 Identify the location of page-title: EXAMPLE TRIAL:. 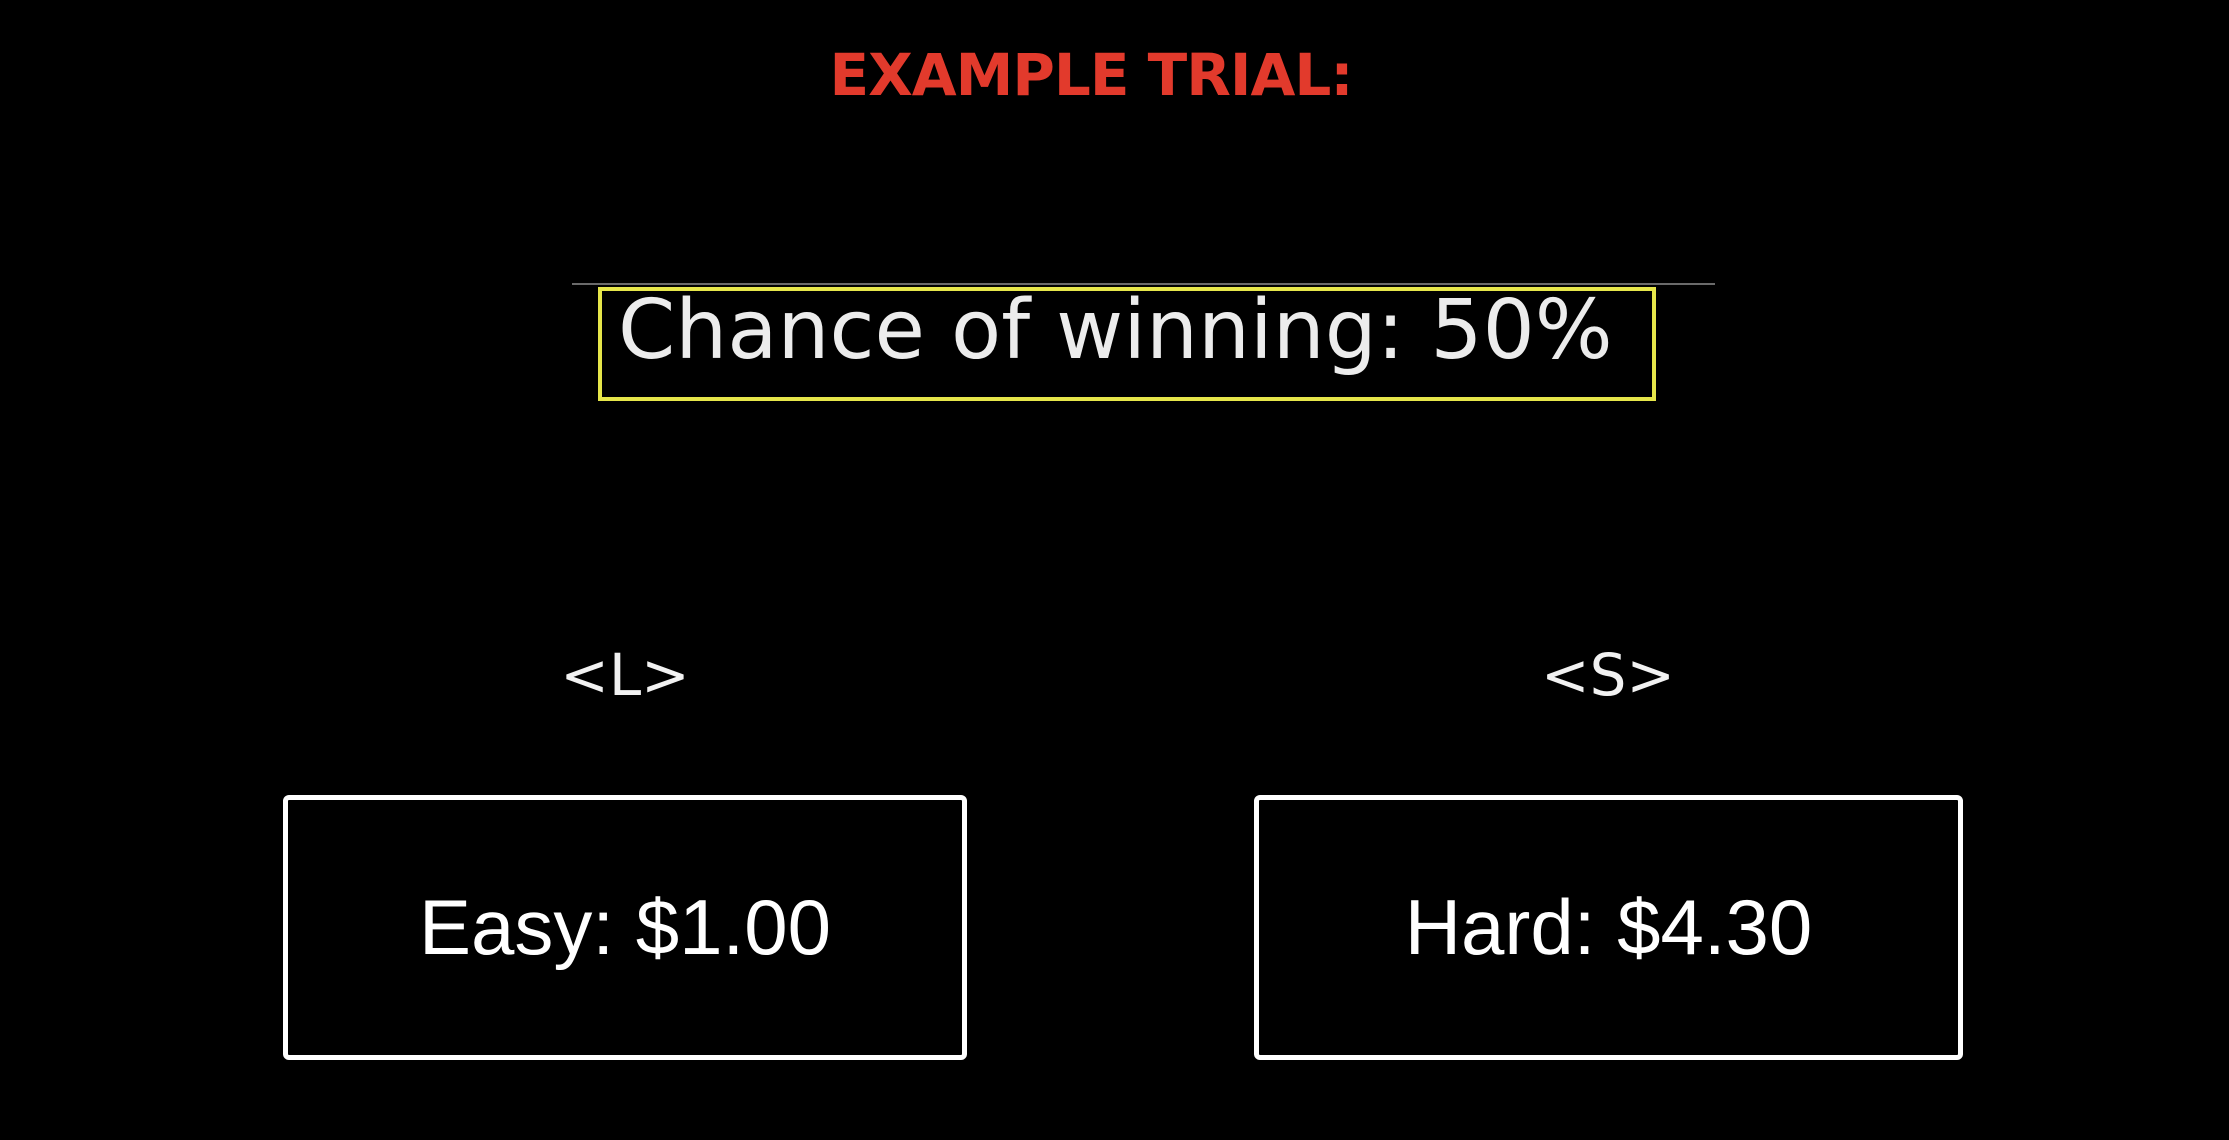
(1091, 75).